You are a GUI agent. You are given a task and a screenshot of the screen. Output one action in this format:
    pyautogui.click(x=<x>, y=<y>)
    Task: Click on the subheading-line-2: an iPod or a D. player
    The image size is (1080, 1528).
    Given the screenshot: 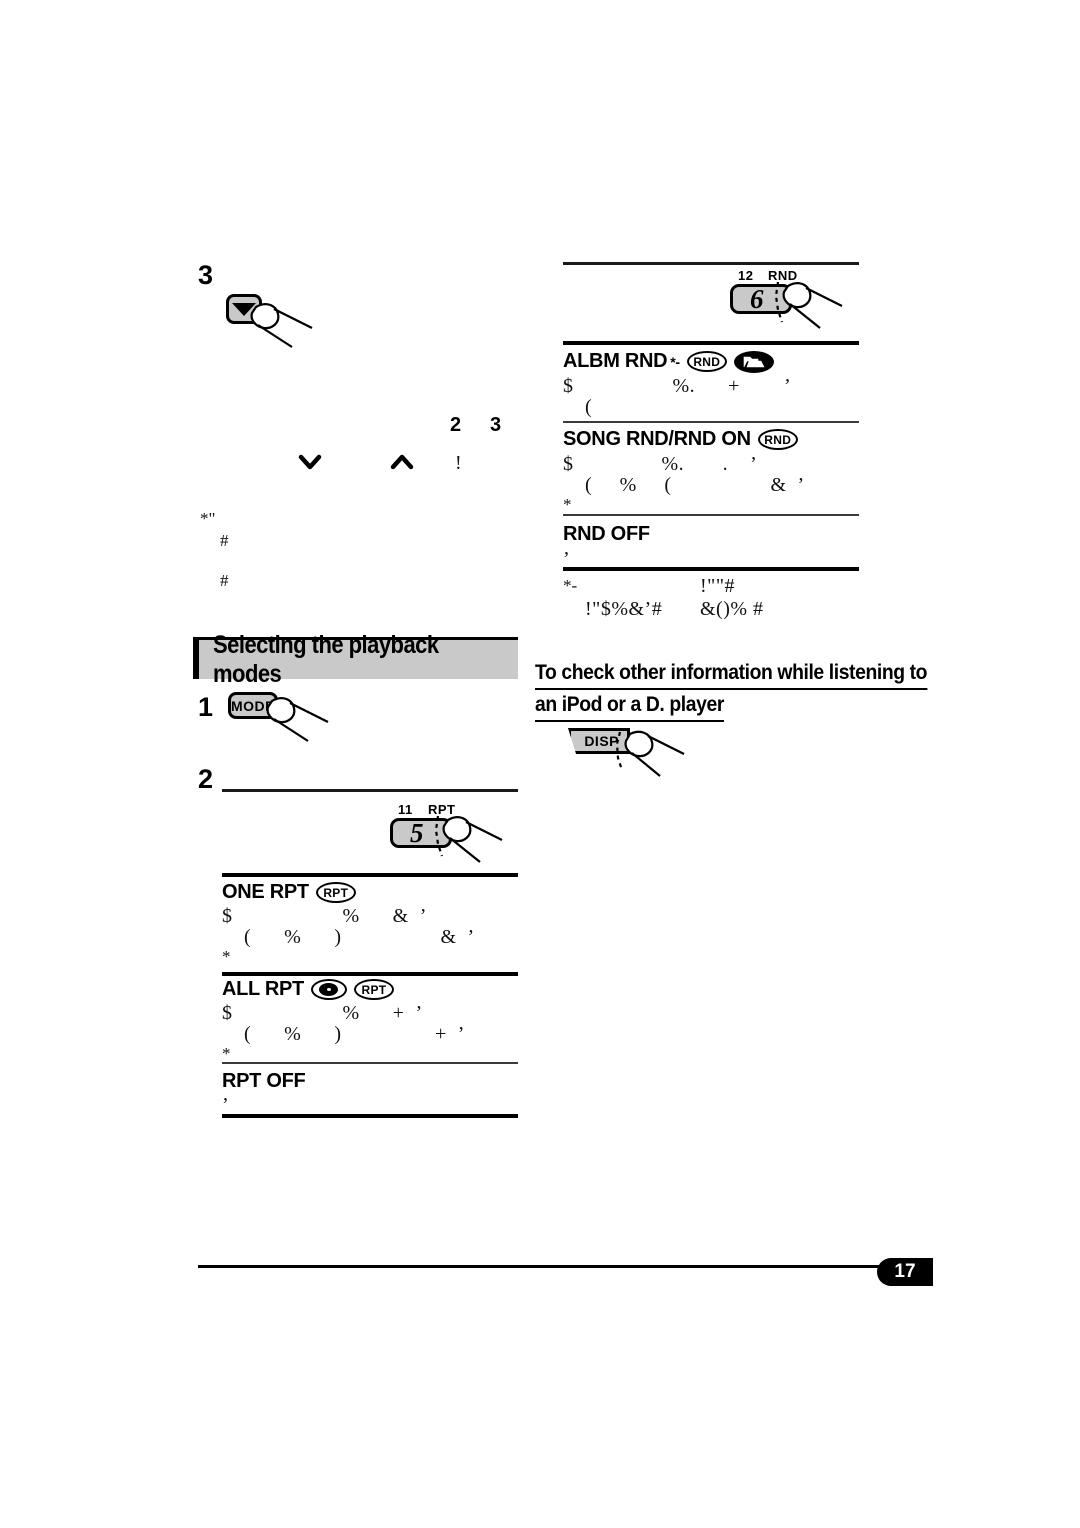 What is the action you would take?
    pyautogui.click(x=629, y=706)
    